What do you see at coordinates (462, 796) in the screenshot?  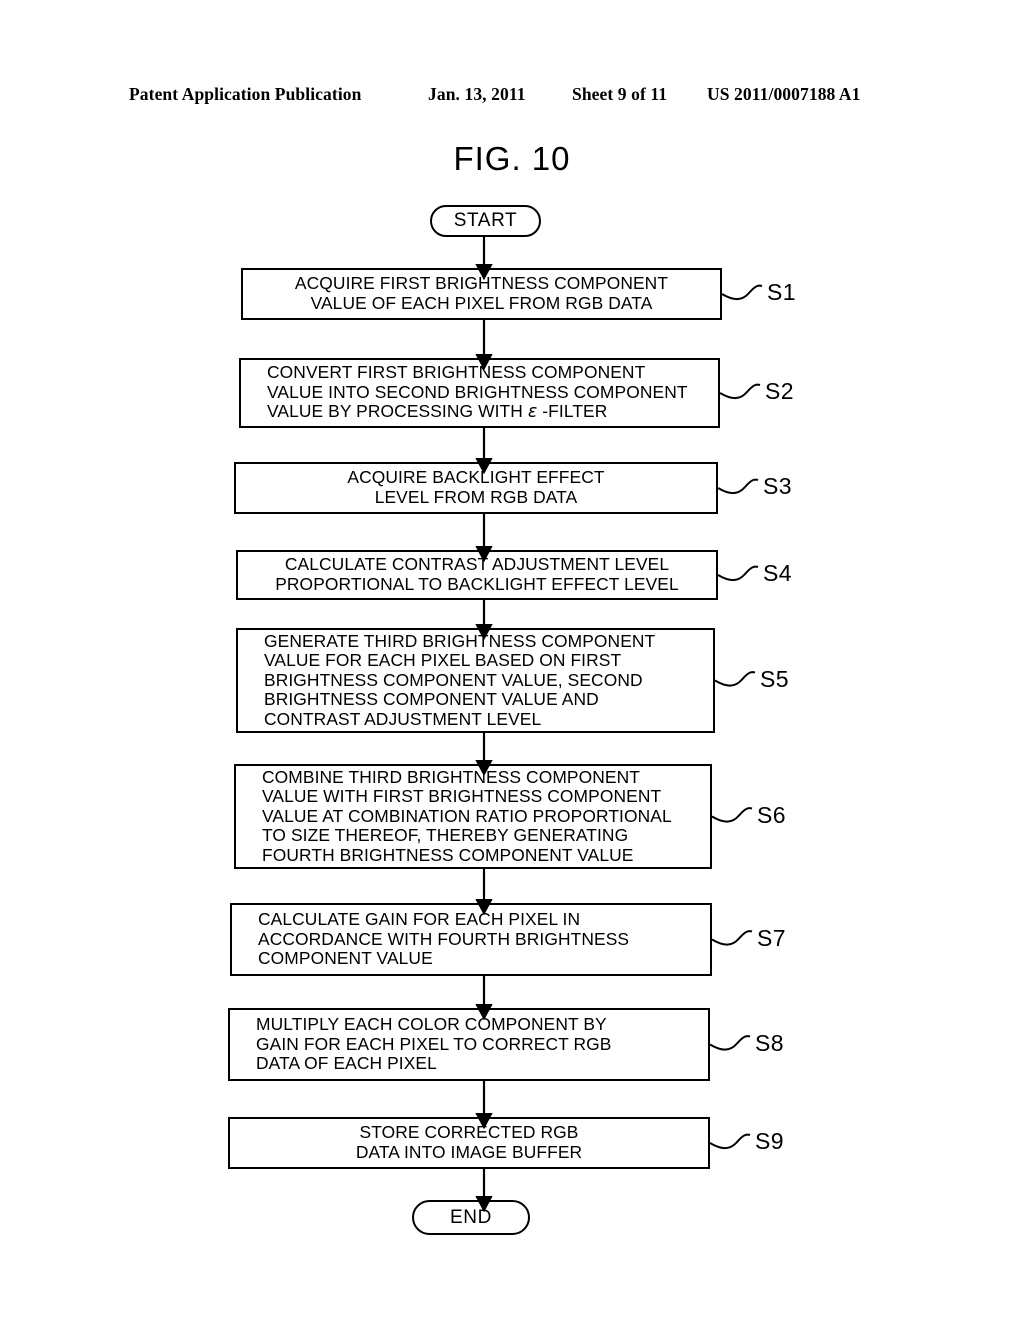 I see `process-line: VALUE WITH FIRST BRIGHTNESS COMPONENT` at bounding box center [462, 796].